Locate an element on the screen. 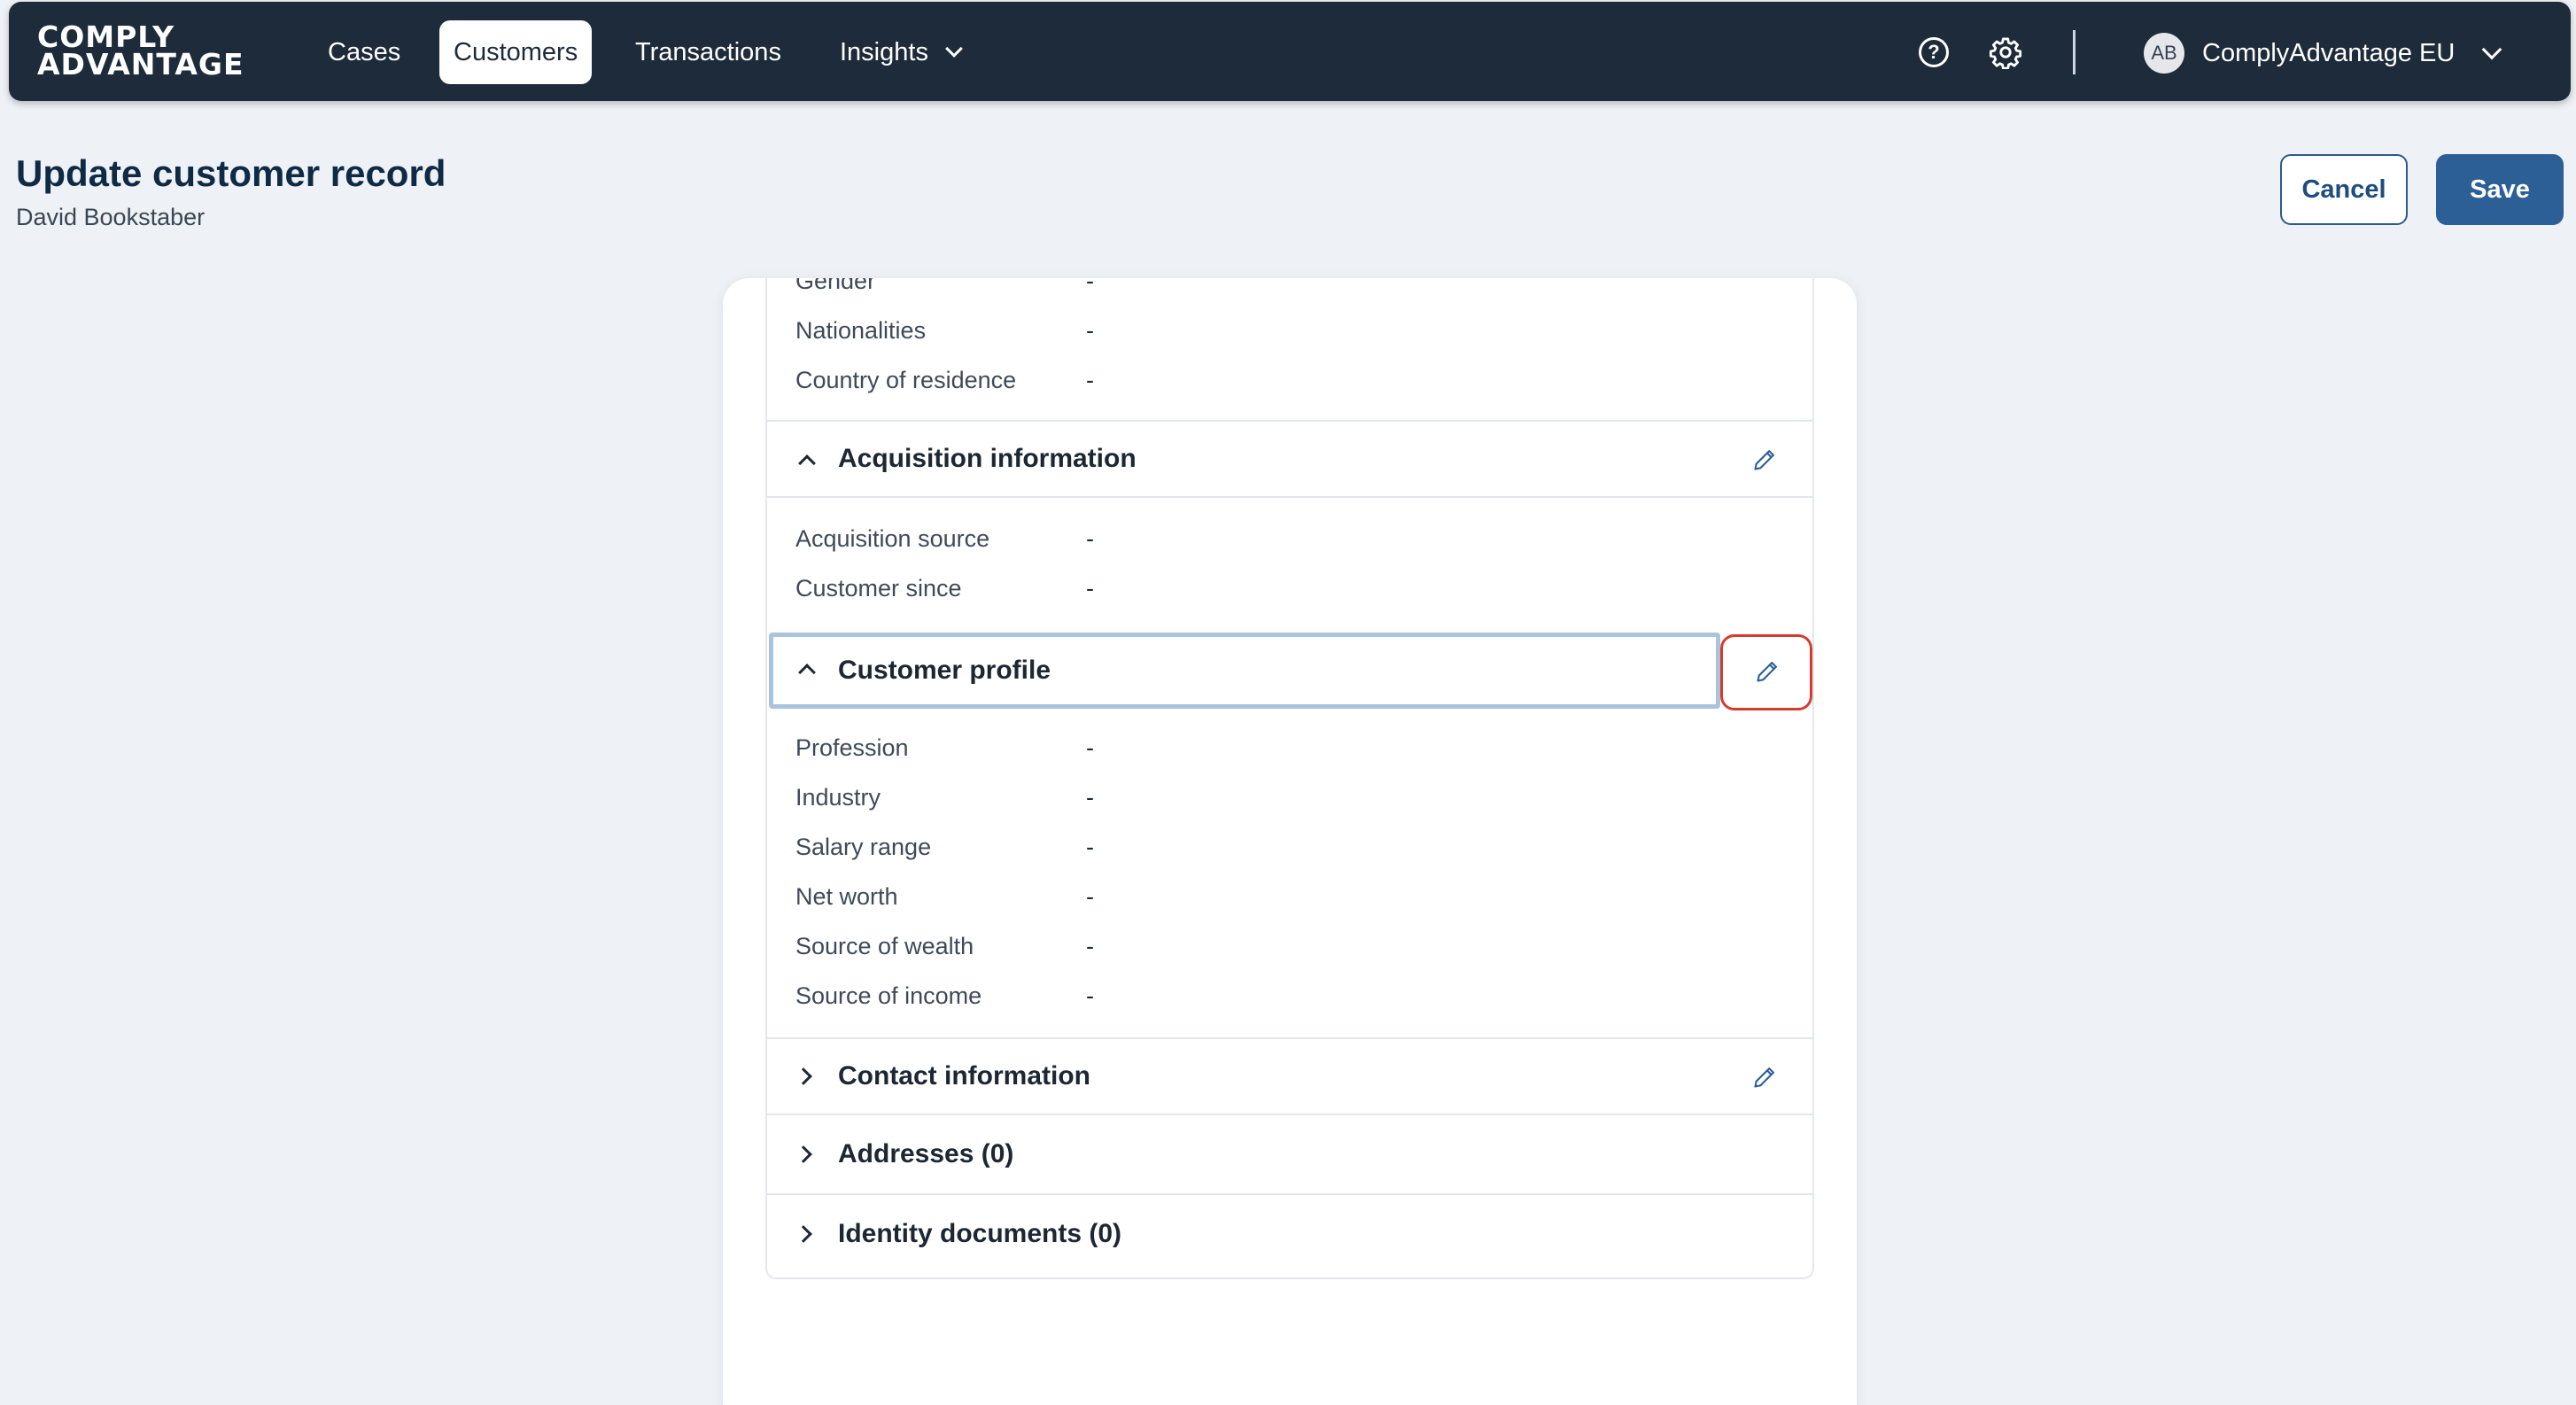 This screenshot has height=1405, width=2576. field-label-customer-since: Customer since is located at coordinates (878, 588).